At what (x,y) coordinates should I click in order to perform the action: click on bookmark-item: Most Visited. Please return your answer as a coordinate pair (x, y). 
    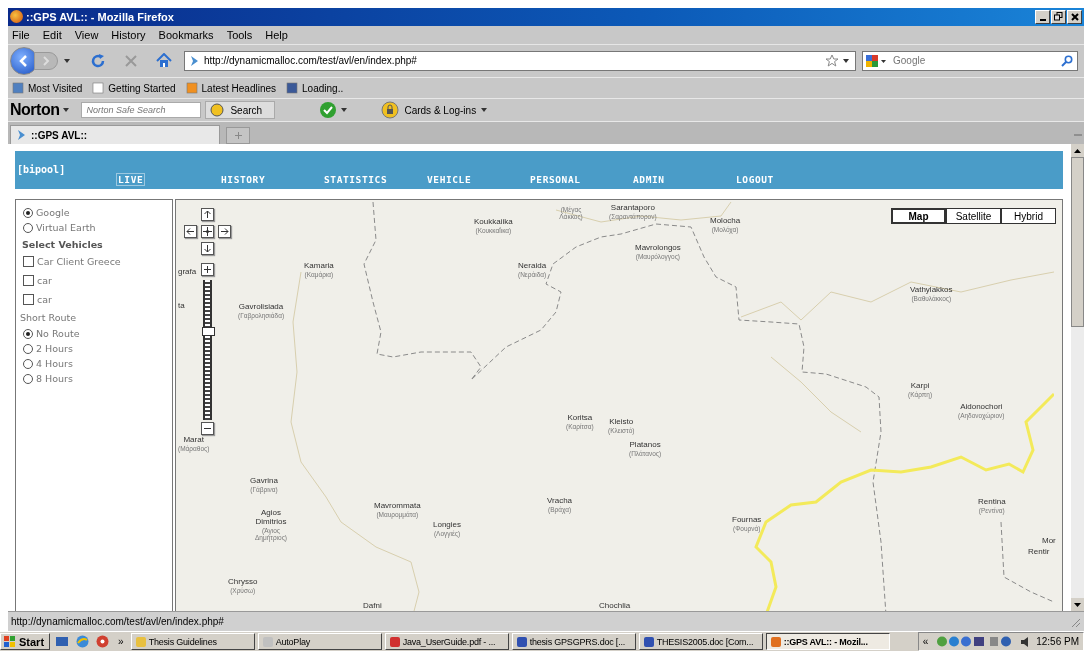
    Looking at the image, I should click on (47, 88).